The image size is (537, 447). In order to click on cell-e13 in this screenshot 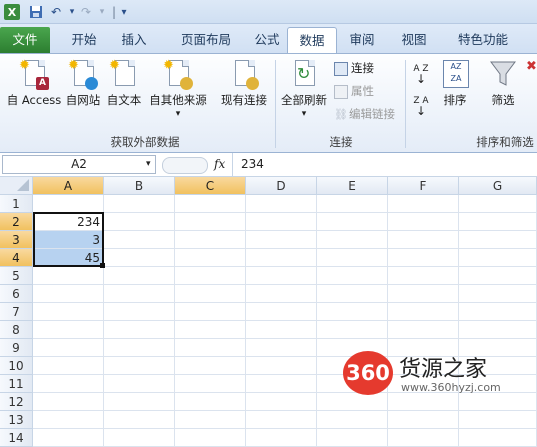, I will do `click(352, 420)`.